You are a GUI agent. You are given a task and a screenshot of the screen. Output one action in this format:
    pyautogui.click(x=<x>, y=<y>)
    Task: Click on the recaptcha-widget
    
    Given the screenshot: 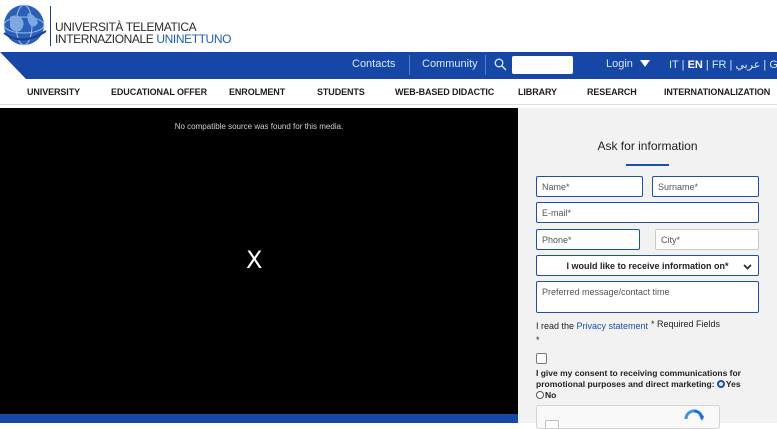 What is the action you would take?
    pyautogui.click(x=628, y=417)
    